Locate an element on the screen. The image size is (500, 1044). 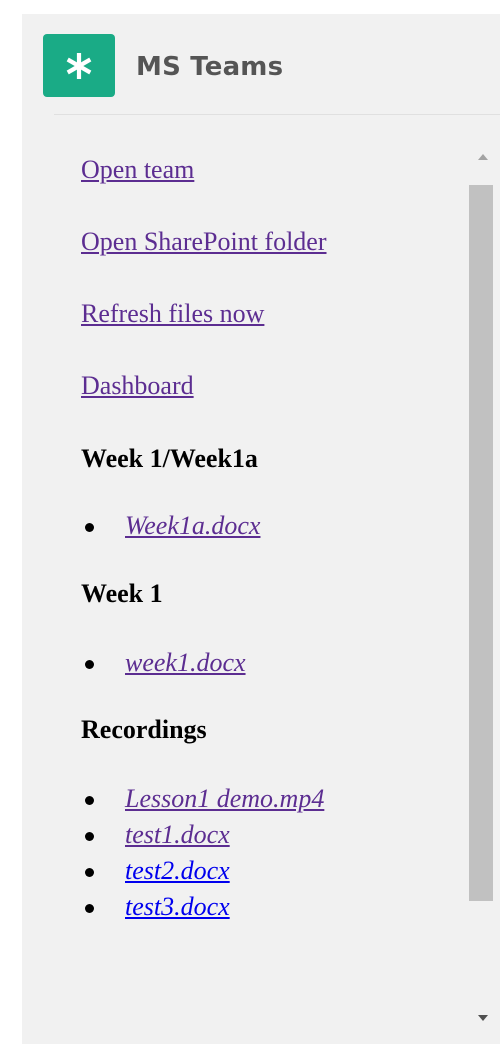
app-logo is located at coordinates (79, 65).